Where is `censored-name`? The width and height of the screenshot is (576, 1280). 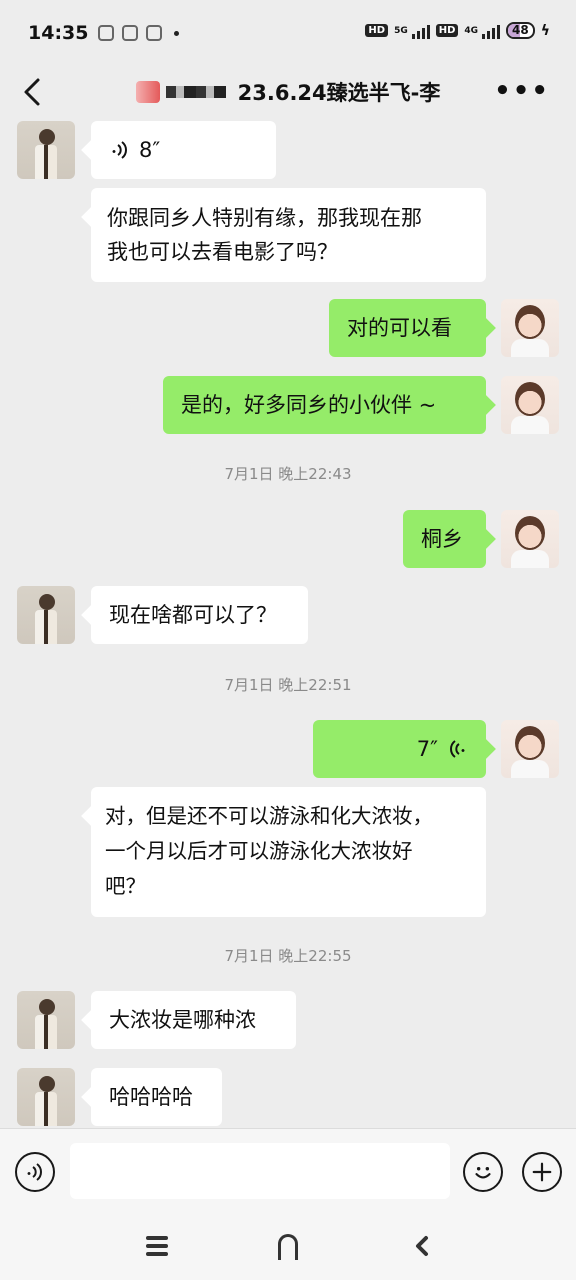
censored-name is located at coordinates (195, 92).